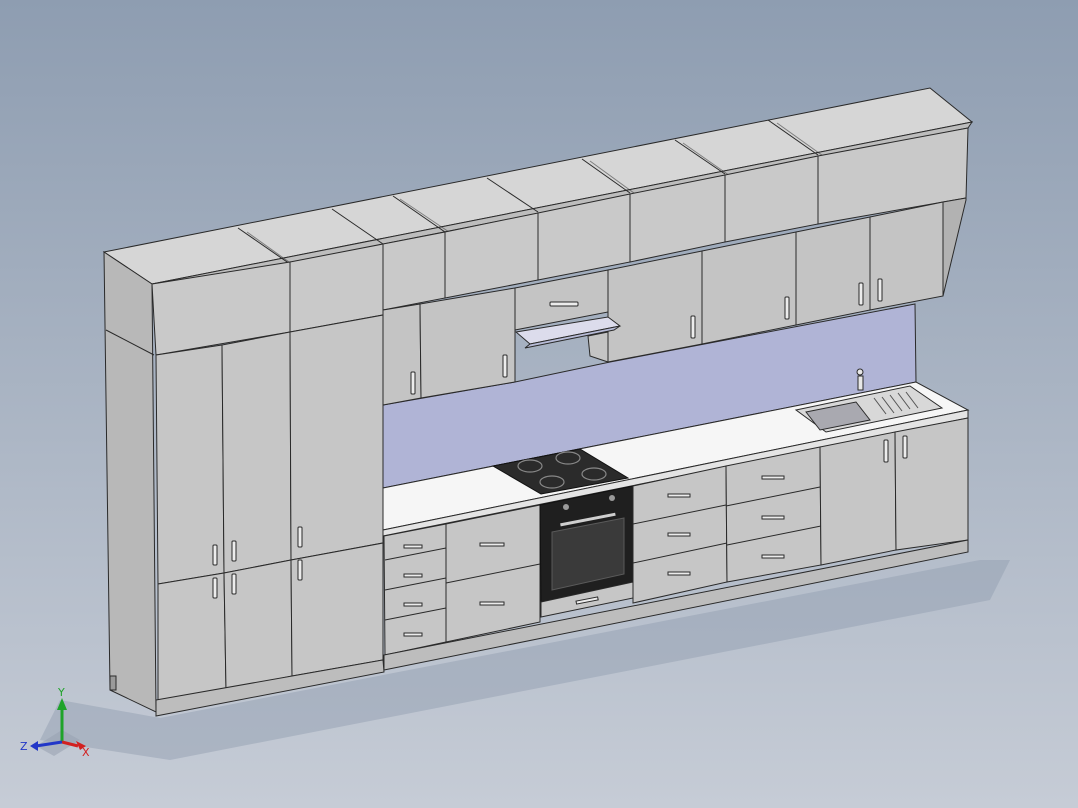  Describe the element at coordinates (598, 347) in the screenshot. I see `range-hood-chimney` at that location.